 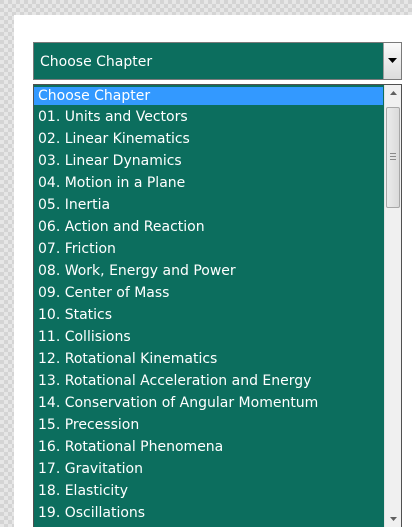 I want to click on list-item: 18. Elasticity, so click(x=209, y=491).